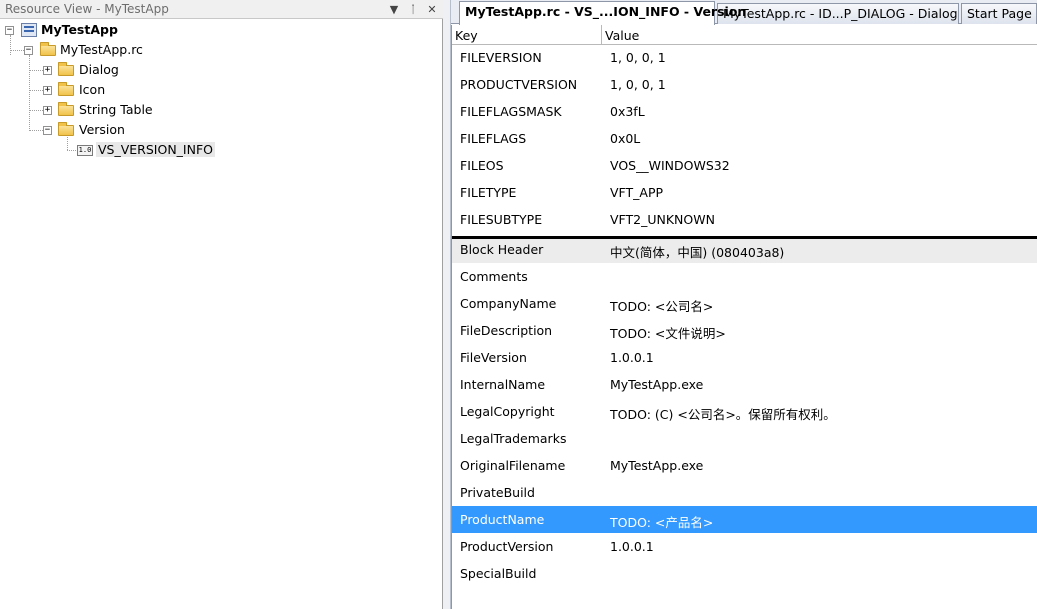 The image size is (1037, 609). What do you see at coordinates (819, 35) in the screenshot?
I see `column-header-value: Value` at bounding box center [819, 35].